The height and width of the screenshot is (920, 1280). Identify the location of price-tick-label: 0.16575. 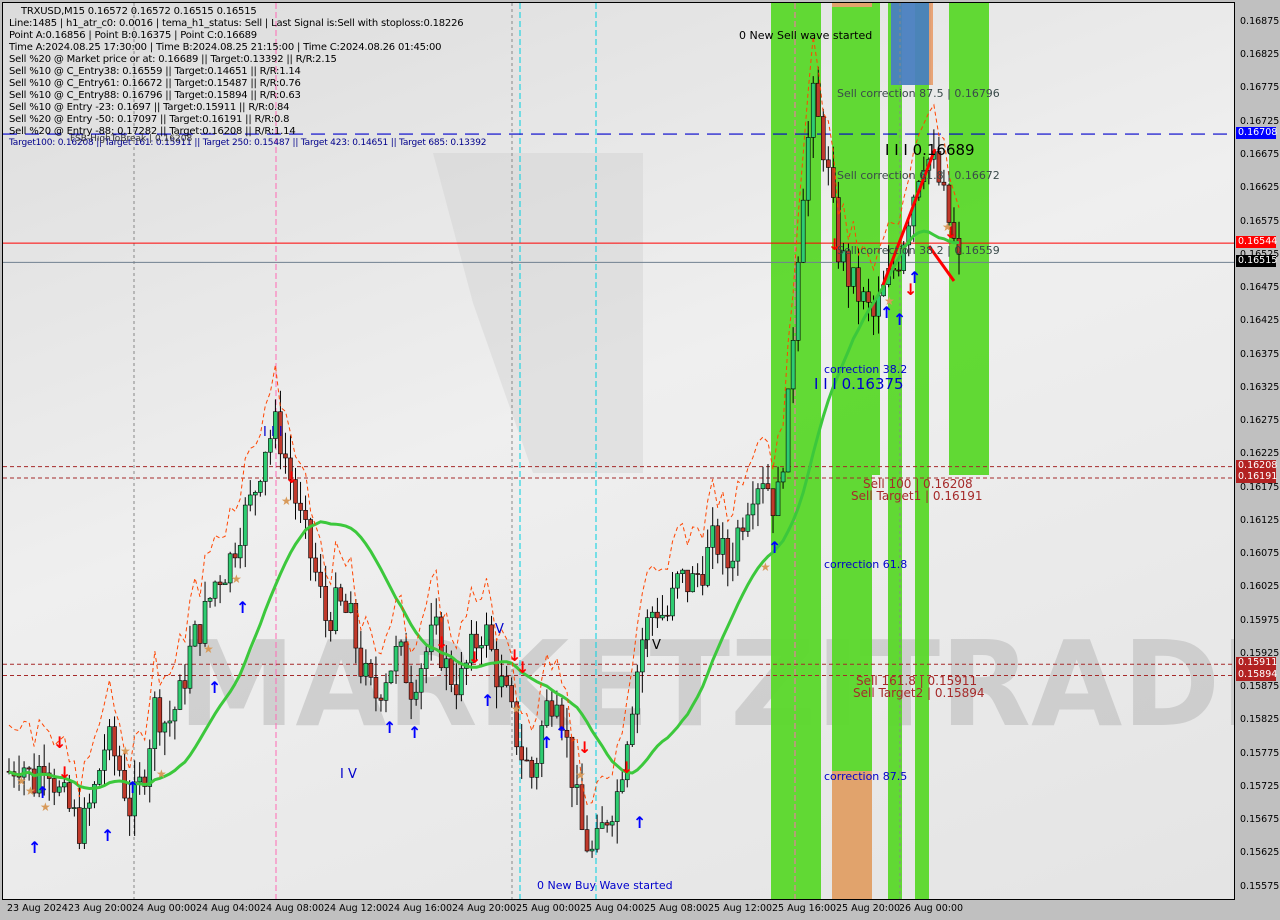
(1260, 221).